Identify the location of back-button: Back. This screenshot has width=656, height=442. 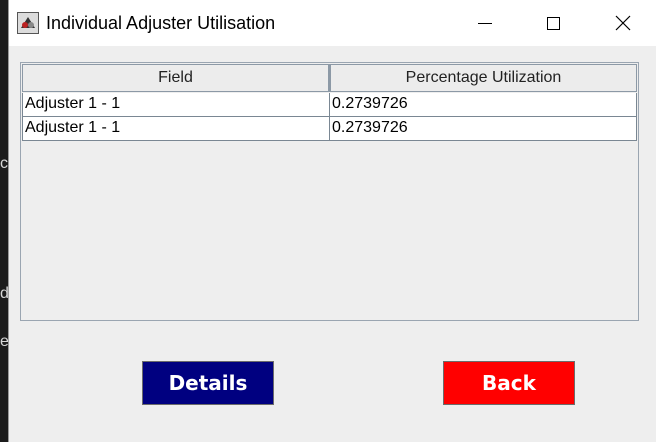
(509, 383).